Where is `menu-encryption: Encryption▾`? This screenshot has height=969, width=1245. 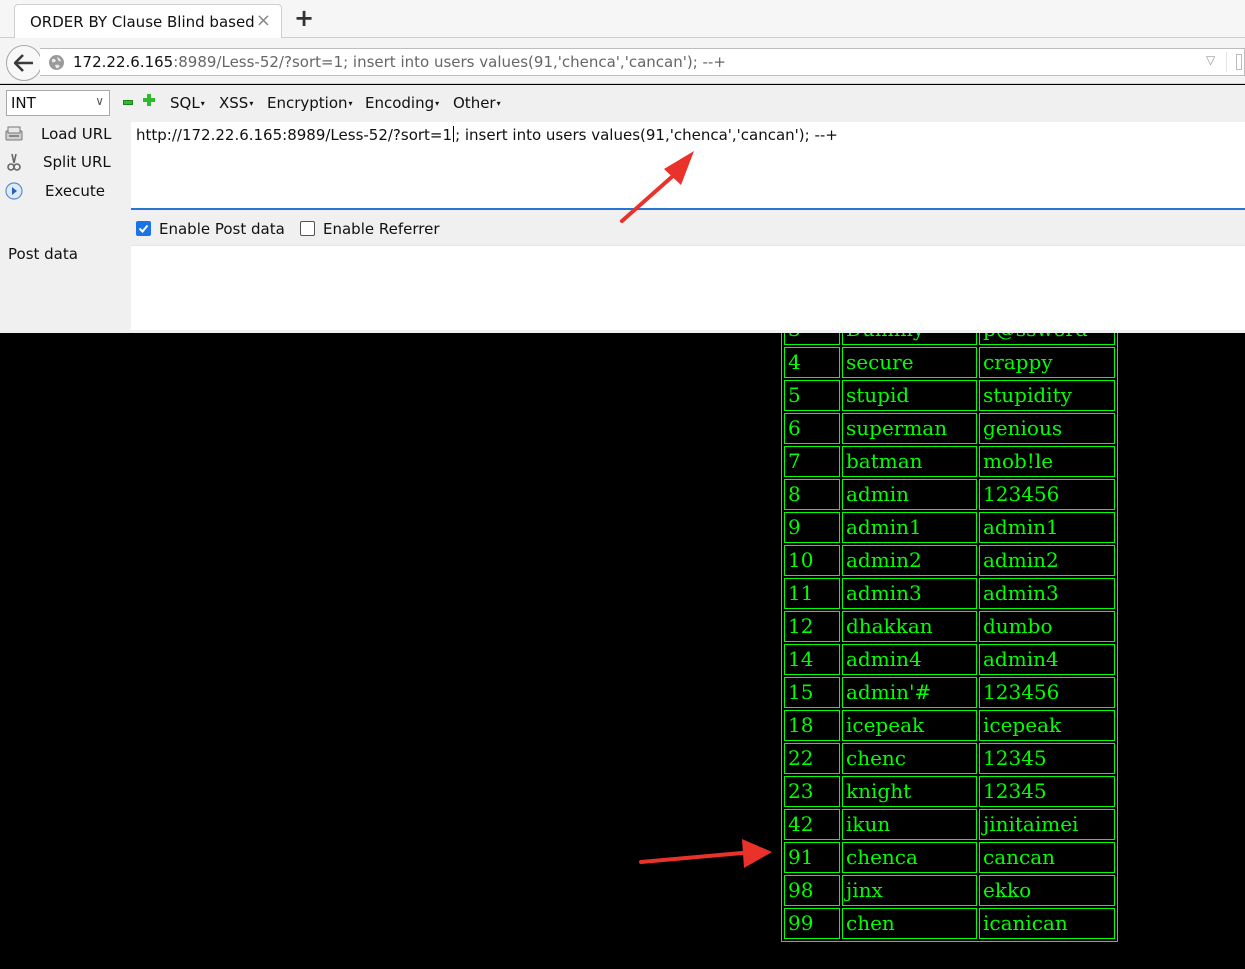
menu-encryption: Encryption▾ is located at coordinates (310, 103).